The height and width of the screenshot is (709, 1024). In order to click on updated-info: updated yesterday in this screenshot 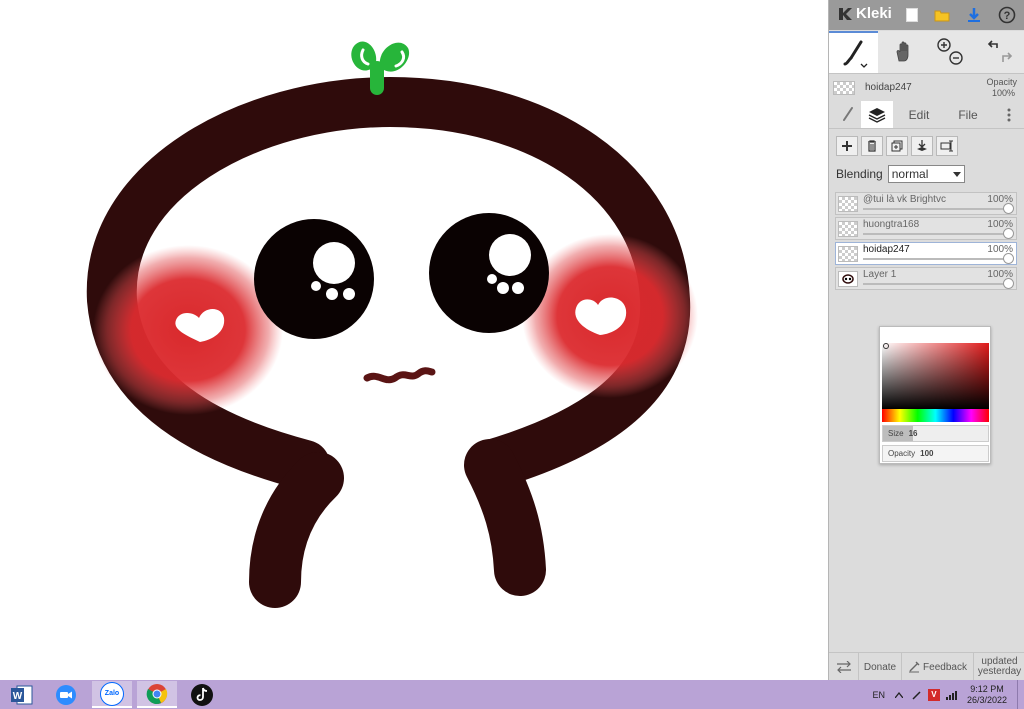, I will do `click(999, 667)`.